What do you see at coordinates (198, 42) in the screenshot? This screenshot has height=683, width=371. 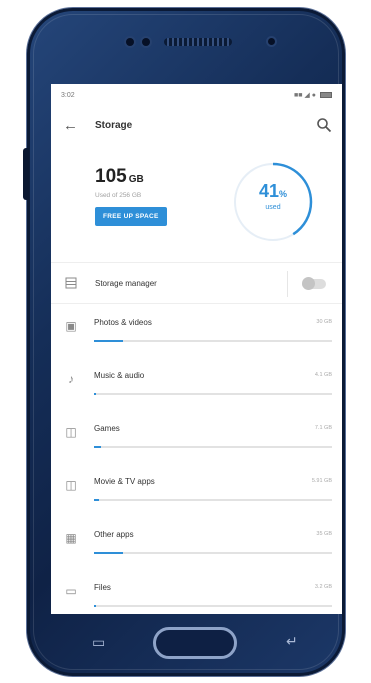 I see `earpiece-speaker` at bounding box center [198, 42].